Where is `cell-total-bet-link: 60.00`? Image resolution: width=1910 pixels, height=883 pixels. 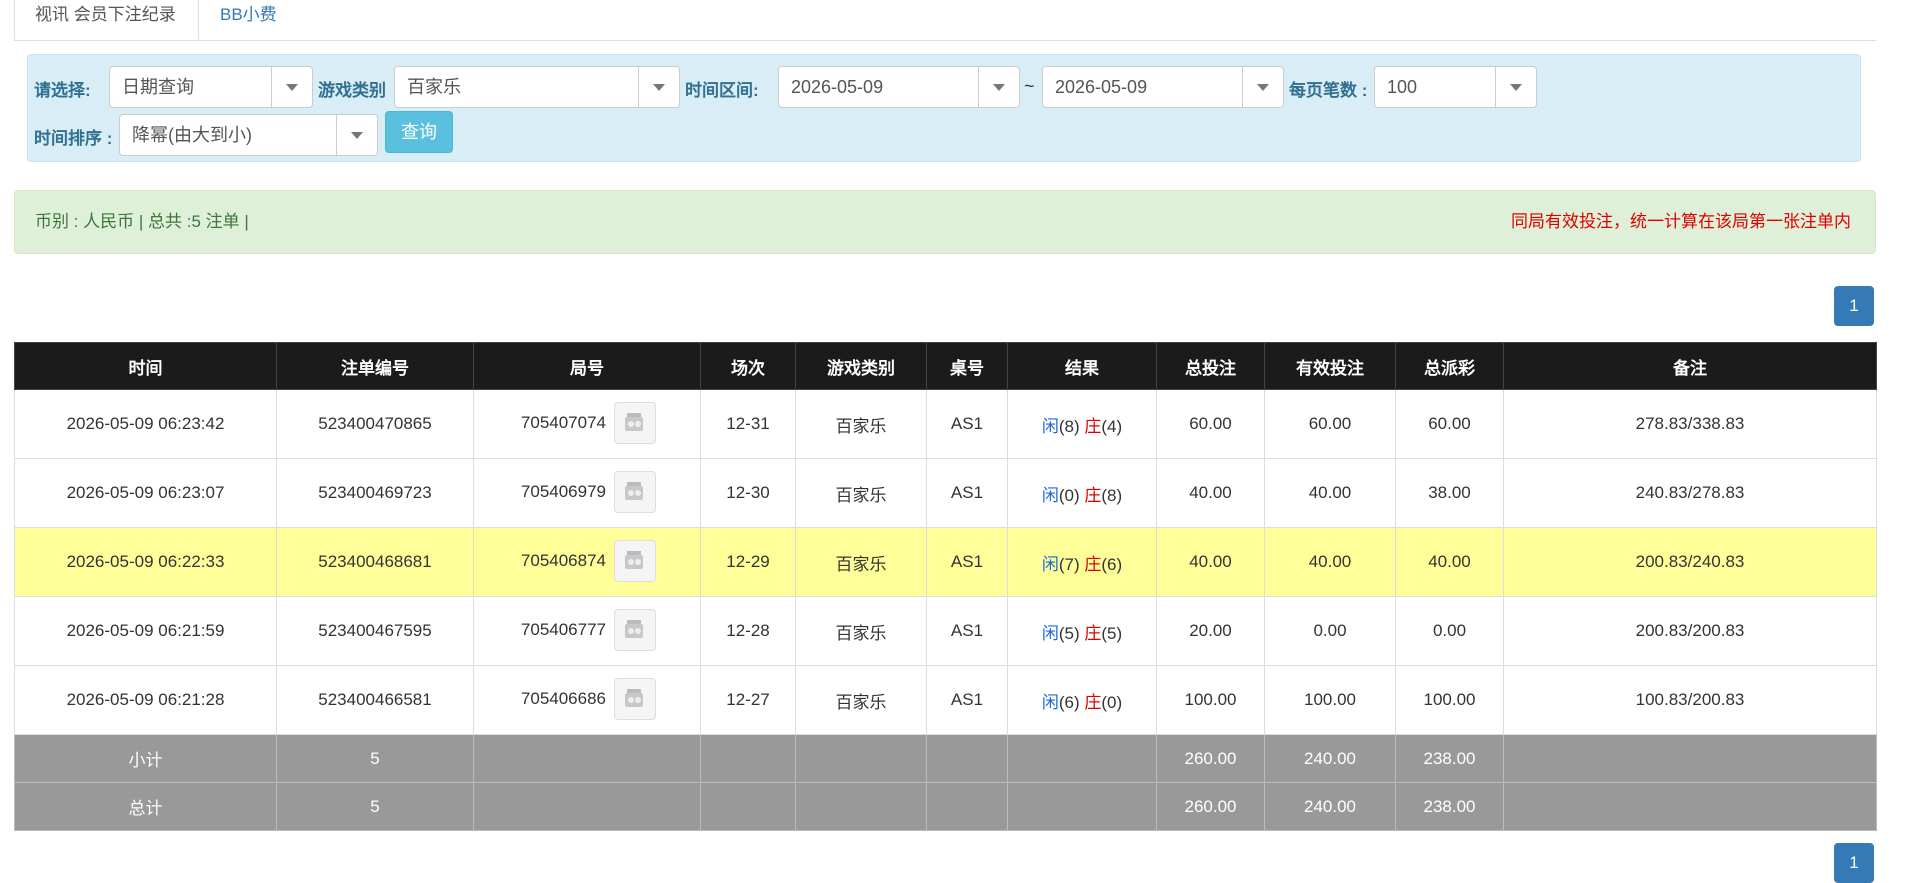
cell-total-bet-link: 60.00 is located at coordinates (1210, 424).